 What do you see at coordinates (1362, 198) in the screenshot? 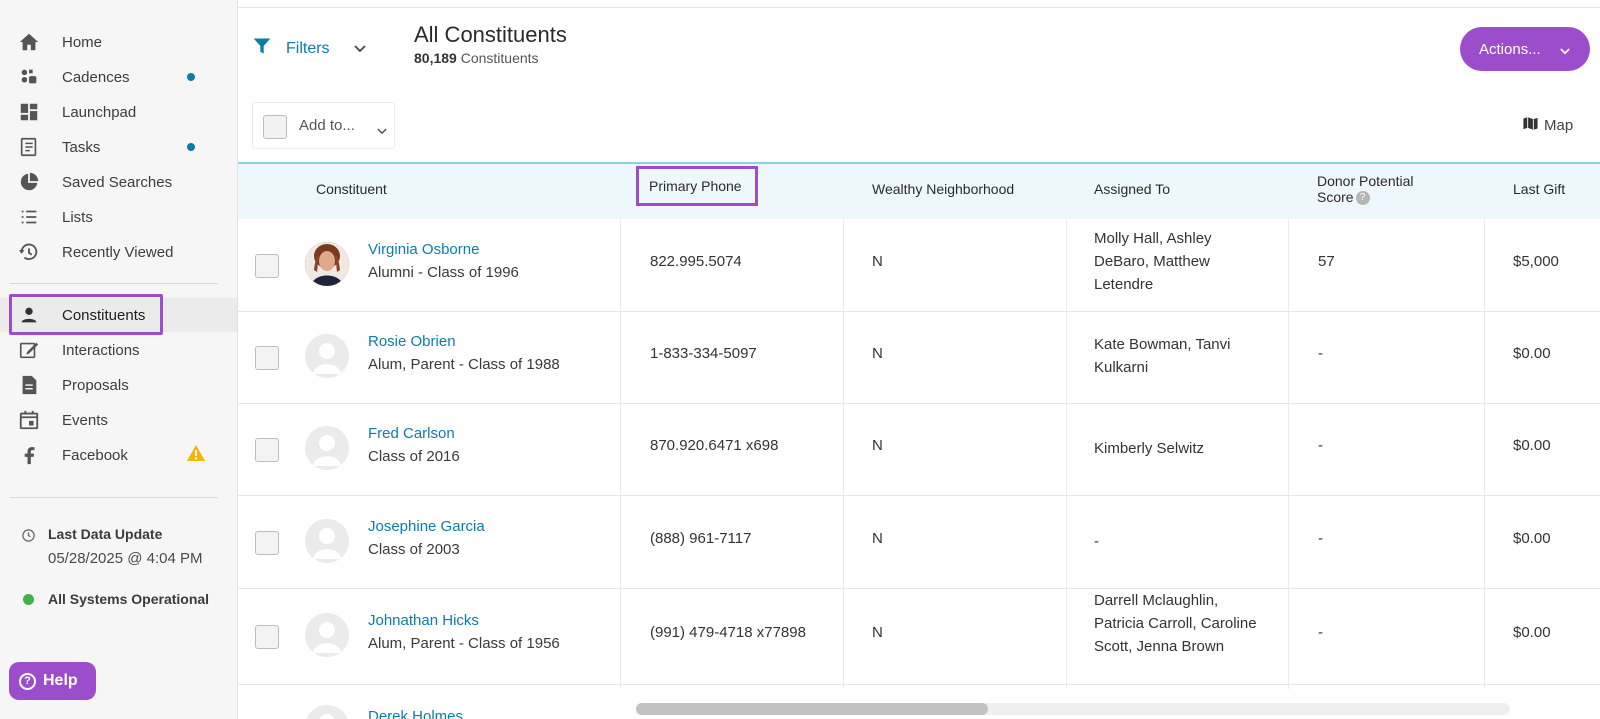
I see `help-icon: ?` at bounding box center [1362, 198].